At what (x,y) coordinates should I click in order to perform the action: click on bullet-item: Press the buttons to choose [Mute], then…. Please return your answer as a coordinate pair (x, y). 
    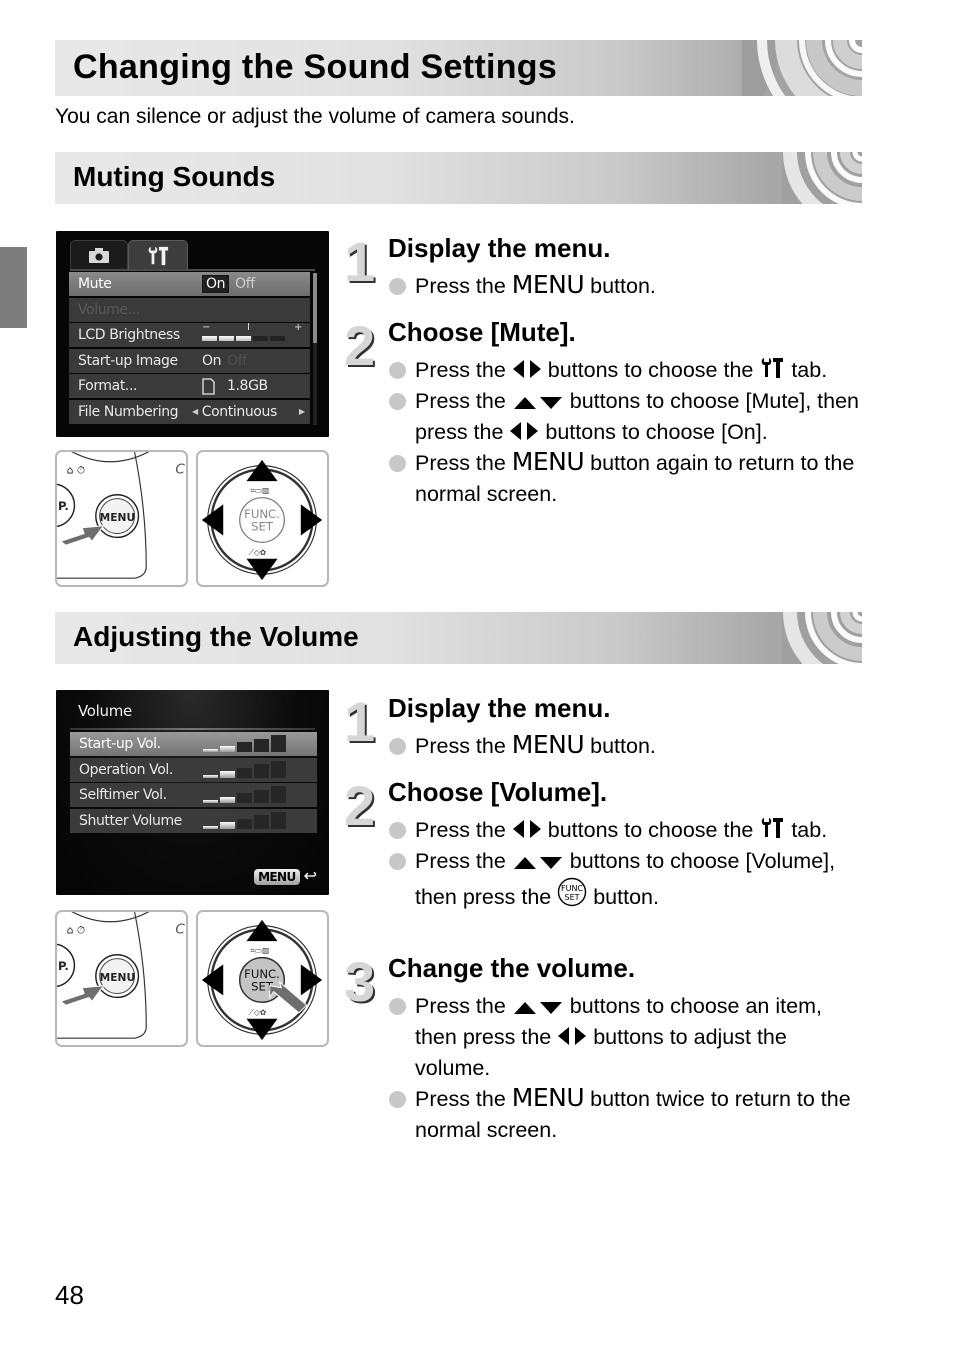
    Looking at the image, I should click on (628, 417).